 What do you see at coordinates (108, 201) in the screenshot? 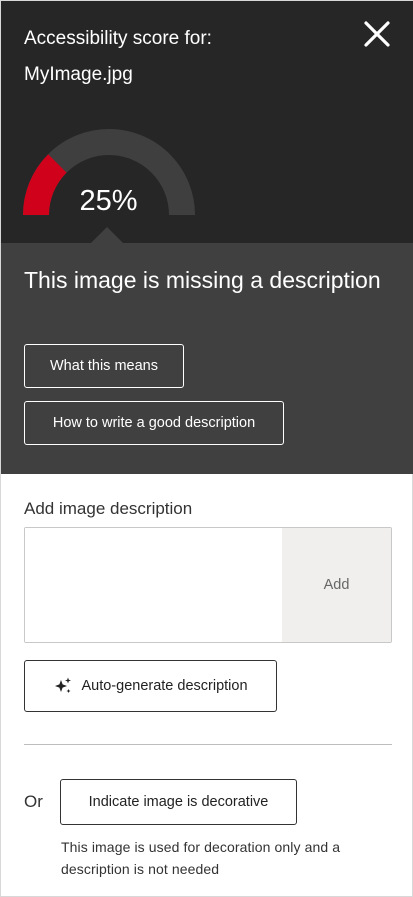
I see `score-value: 25%` at bounding box center [108, 201].